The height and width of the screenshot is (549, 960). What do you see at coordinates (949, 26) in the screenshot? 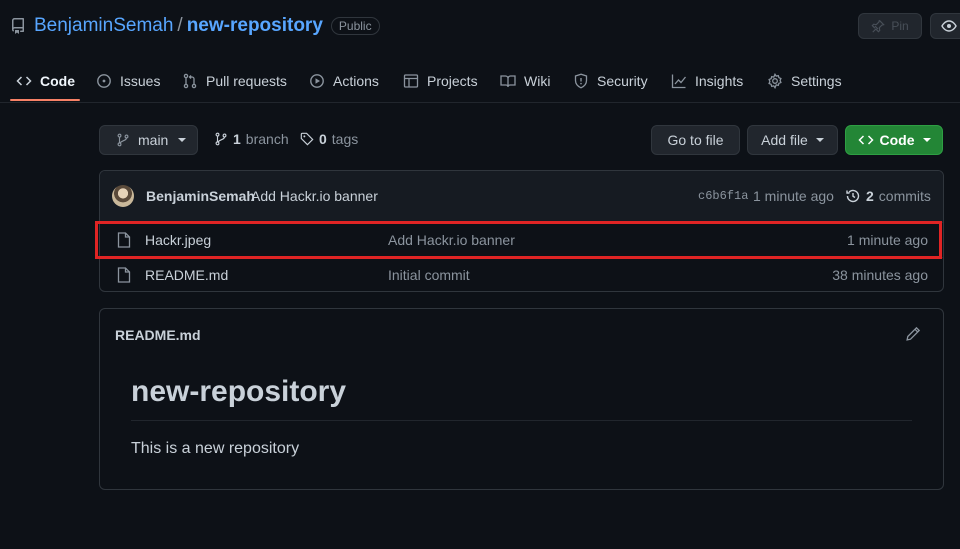
I see `eye-icon` at bounding box center [949, 26].